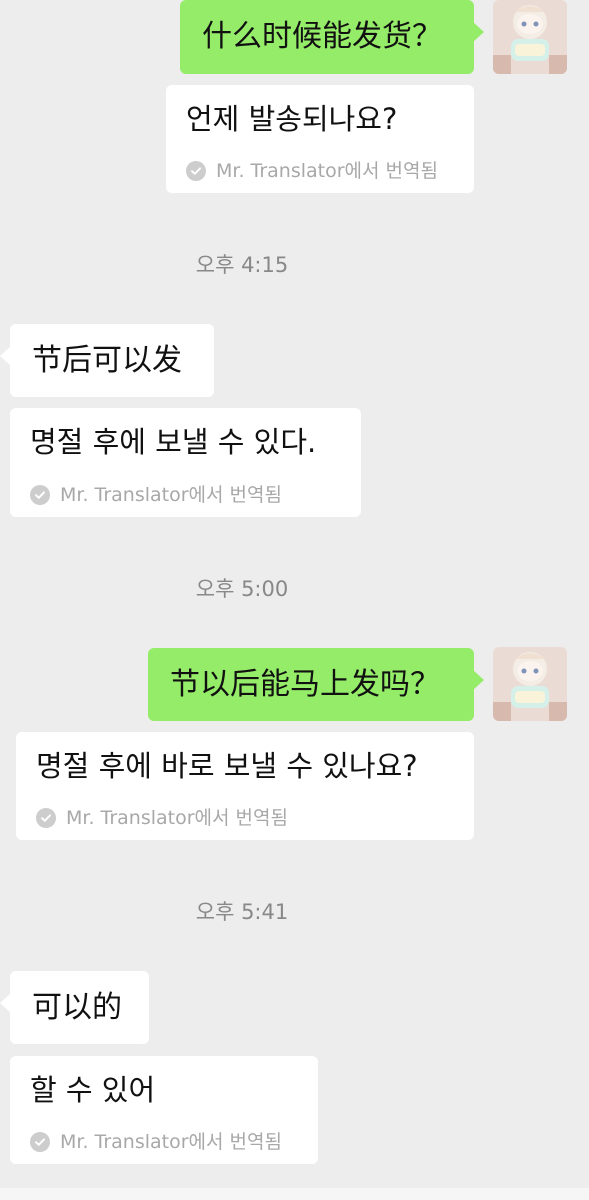  What do you see at coordinates (292, 119) in the screenshot?
I see `translated-text: 언제 발송되나요?` at bounding box center [292, 119].